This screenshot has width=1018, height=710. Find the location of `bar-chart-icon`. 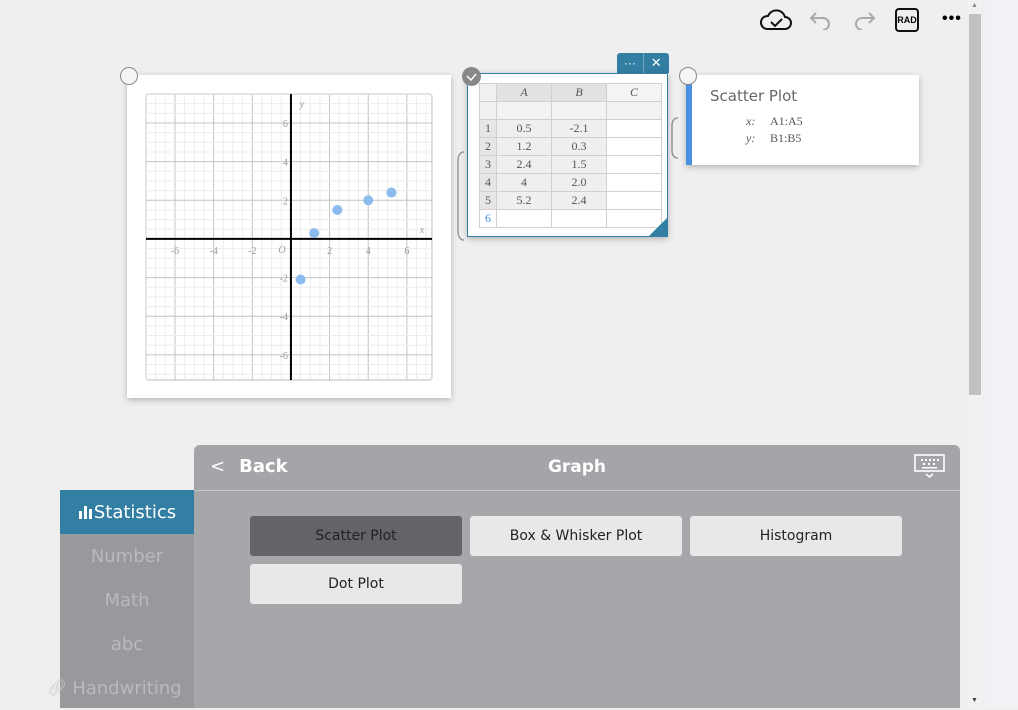

bar-chart-icon is located at coordinates (85, 512).